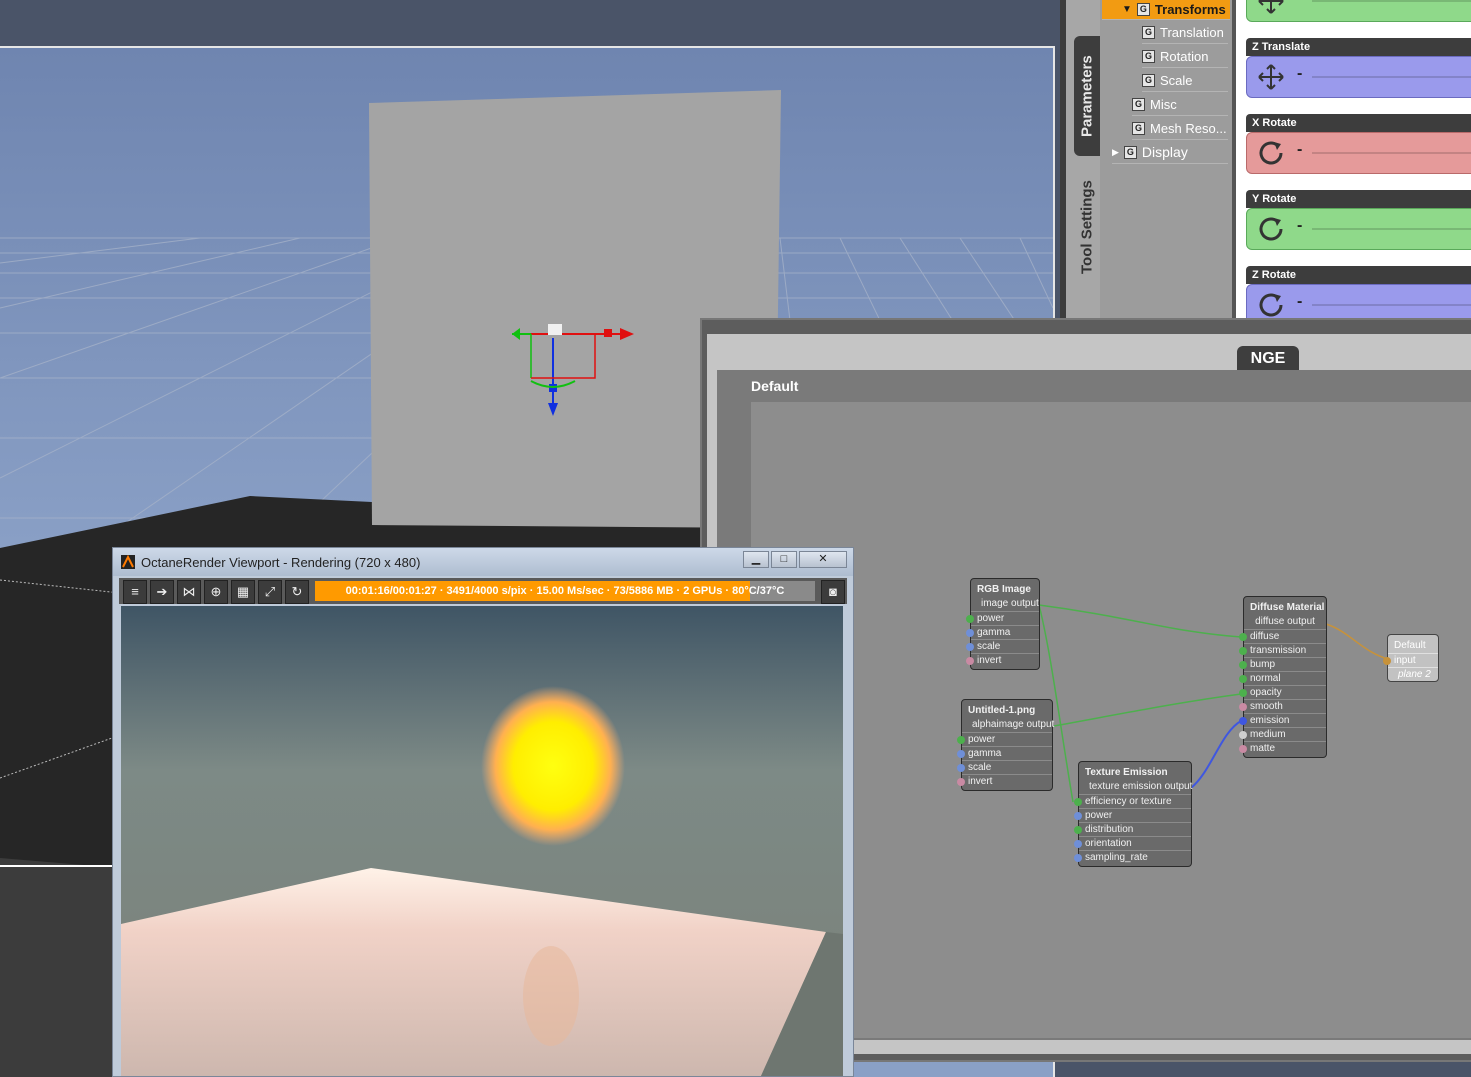  I want to click on rotate-icon, so click(1271, 305).